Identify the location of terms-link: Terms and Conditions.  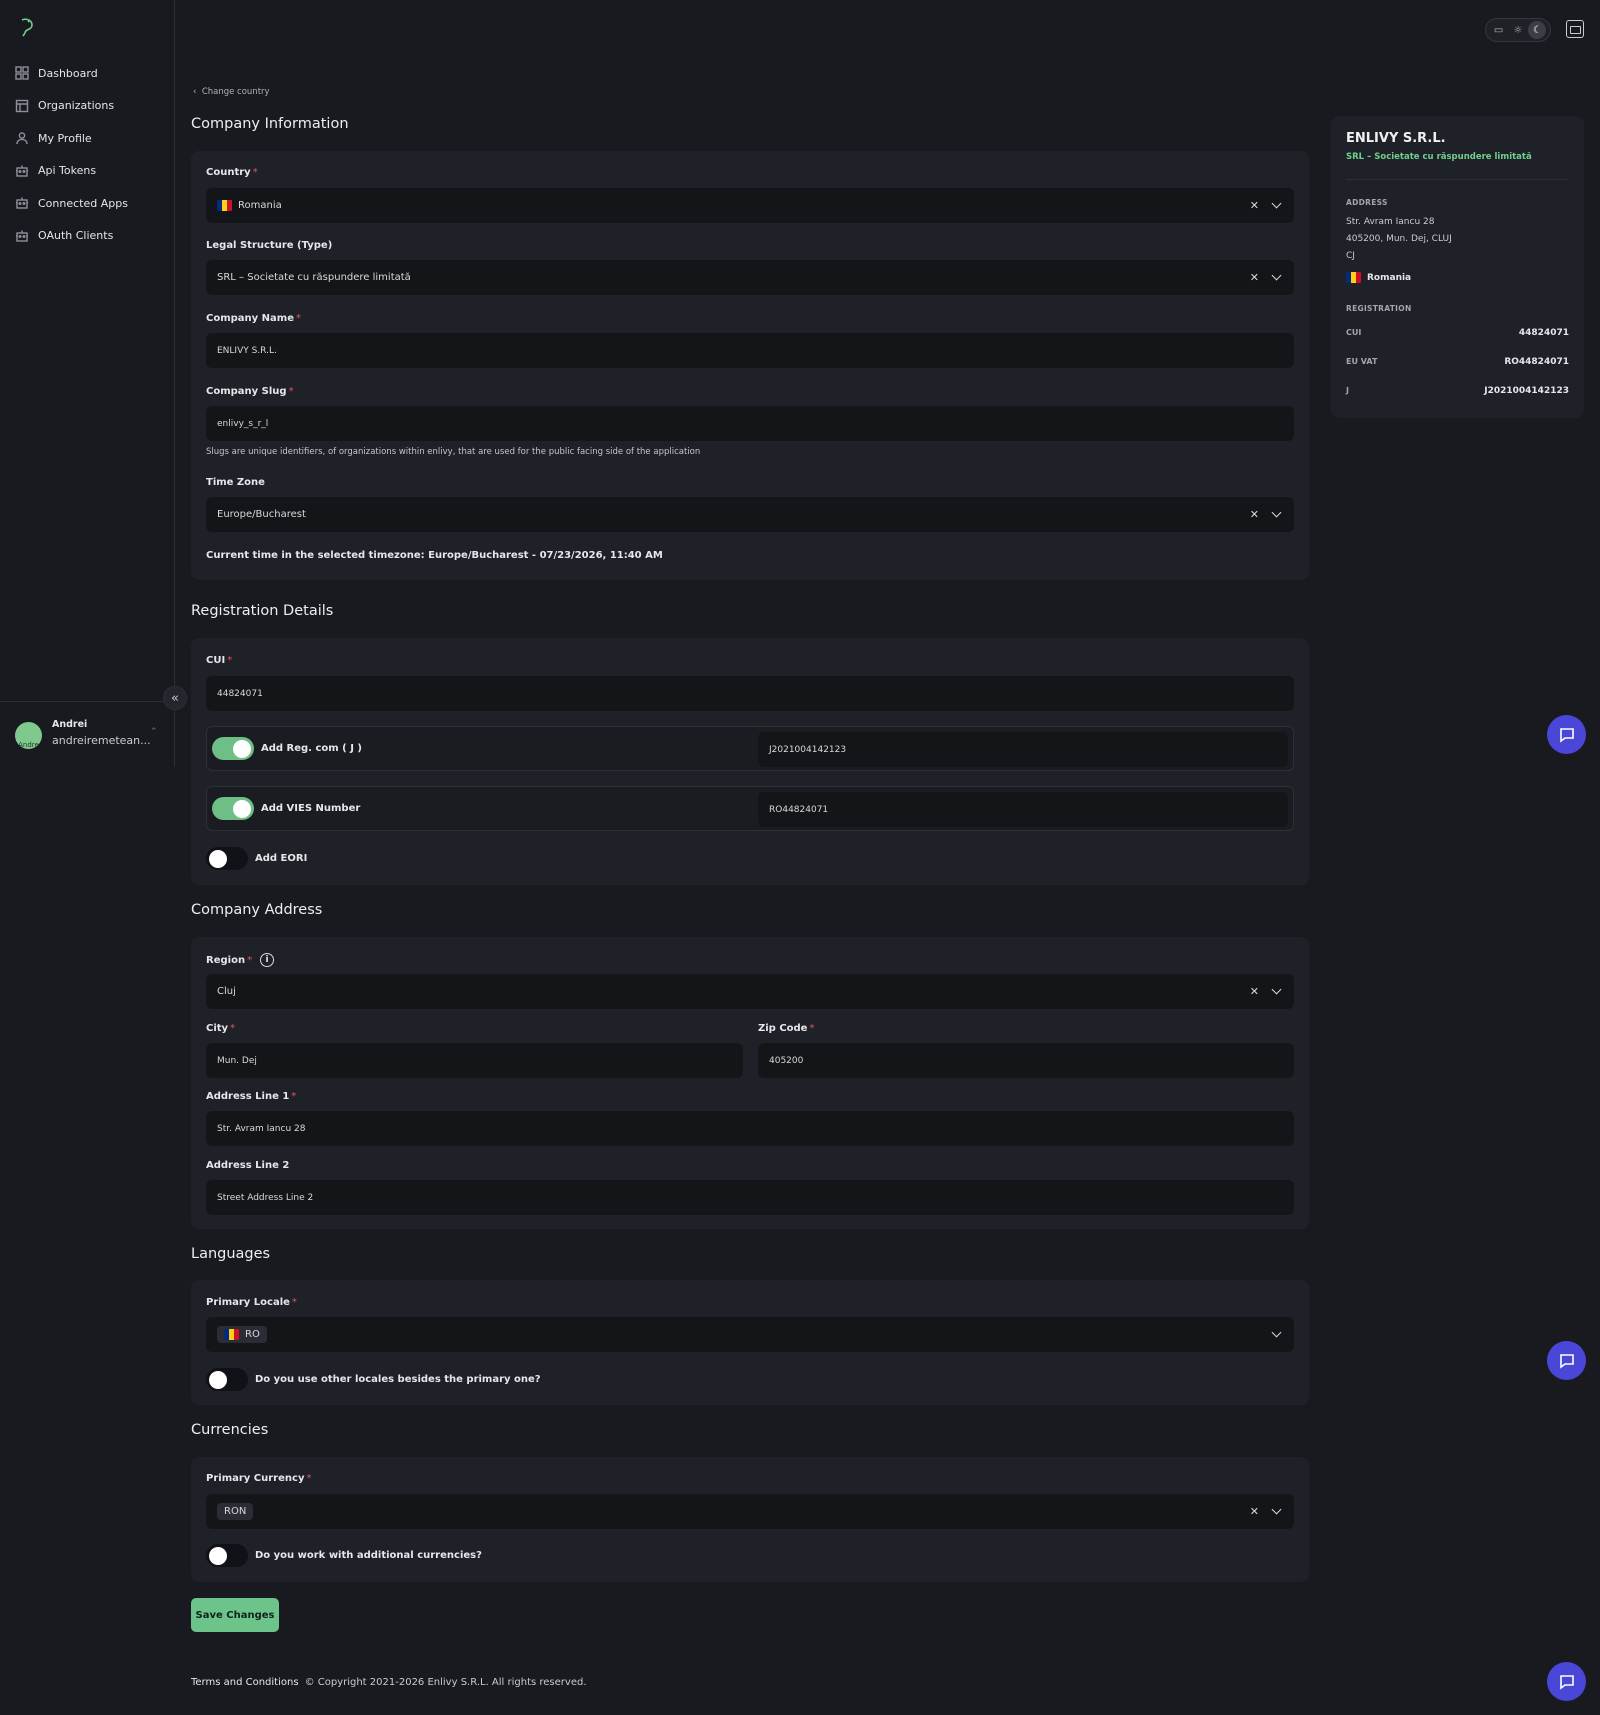
(245, 1682).